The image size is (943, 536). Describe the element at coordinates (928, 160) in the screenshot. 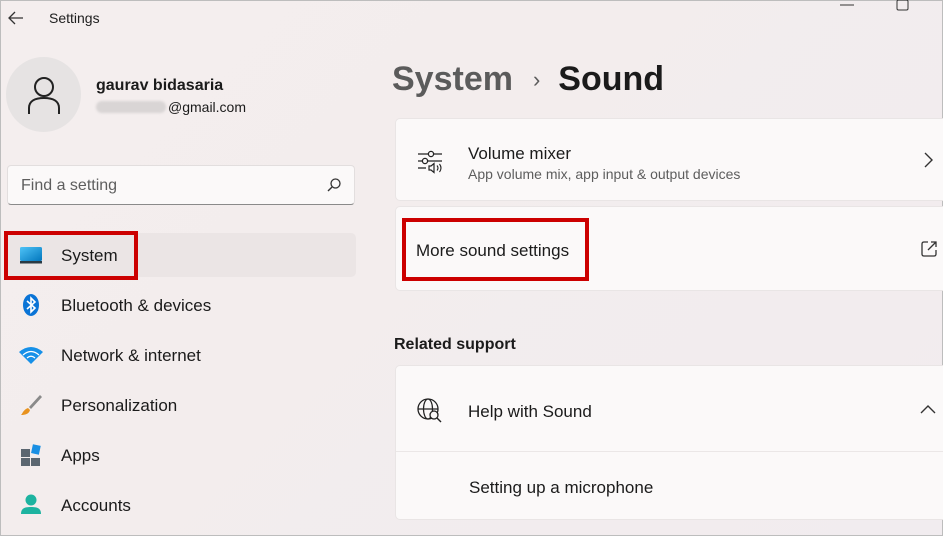

I see `chevron-right-icon` at that location.